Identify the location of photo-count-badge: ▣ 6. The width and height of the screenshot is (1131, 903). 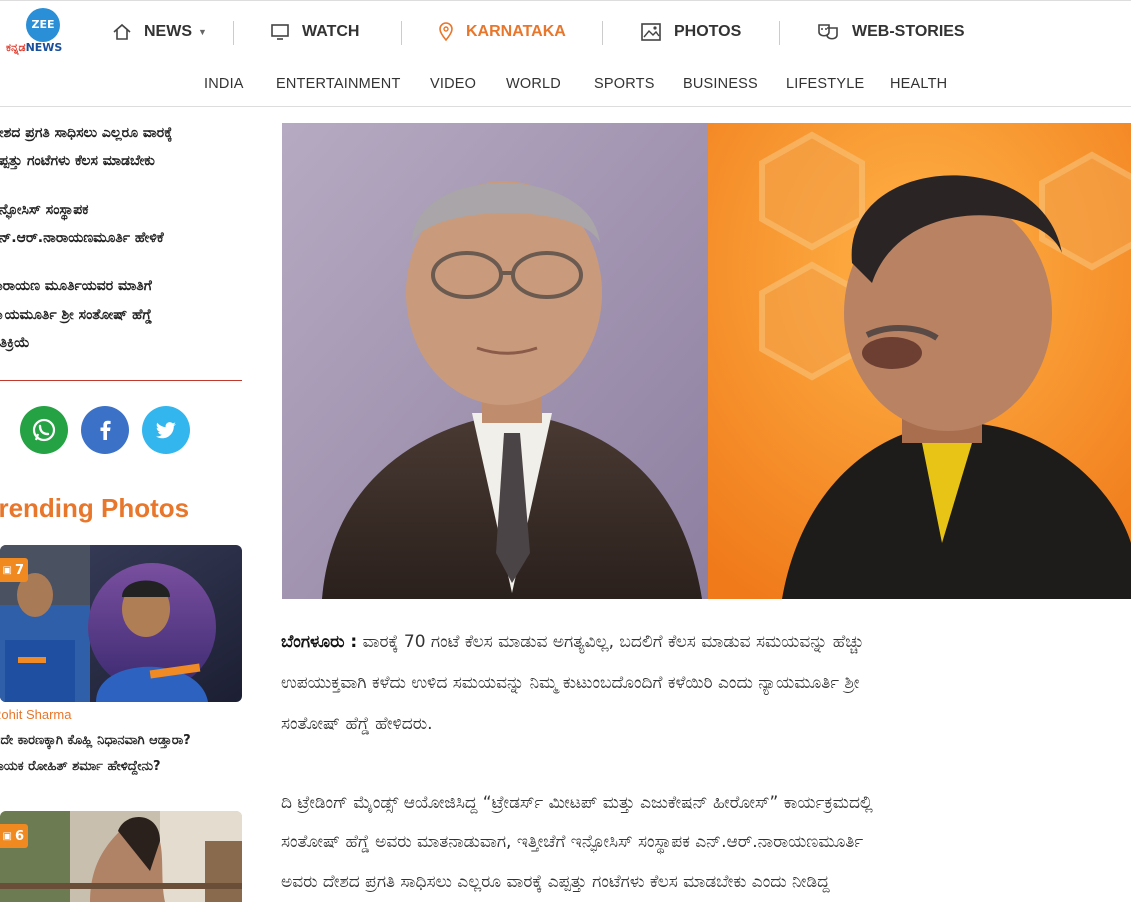
(14, 836).